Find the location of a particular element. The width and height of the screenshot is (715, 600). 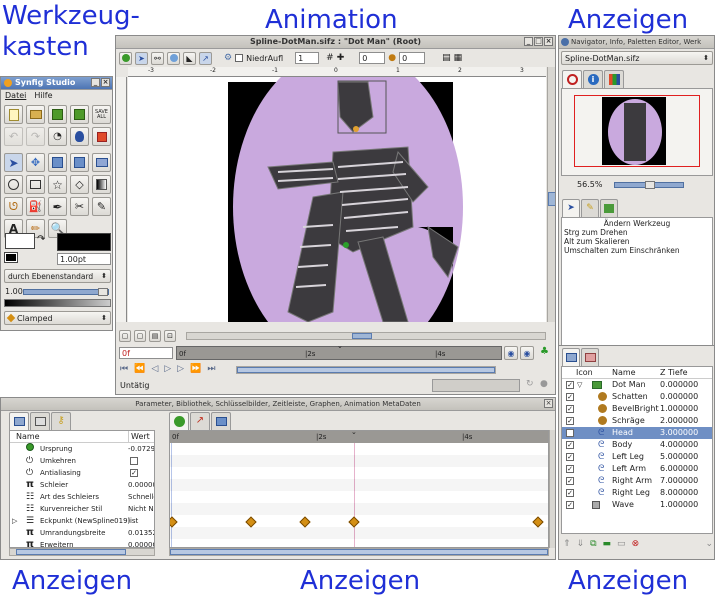

tab-canvas-browser is located at coordinates (609, 208).